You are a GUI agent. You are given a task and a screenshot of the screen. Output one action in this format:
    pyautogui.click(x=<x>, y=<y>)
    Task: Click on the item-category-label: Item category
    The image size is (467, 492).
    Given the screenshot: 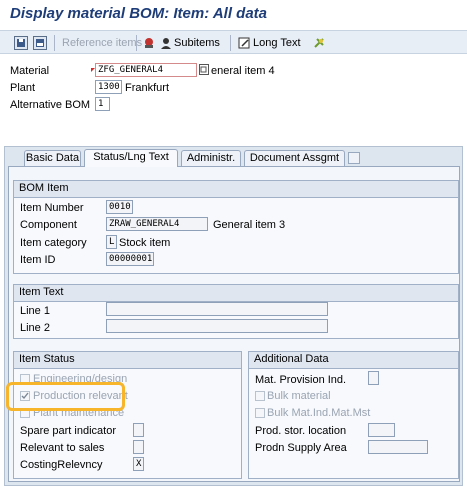 What is the action you would take?
    pyautogui.click(x=53, y=243)
    